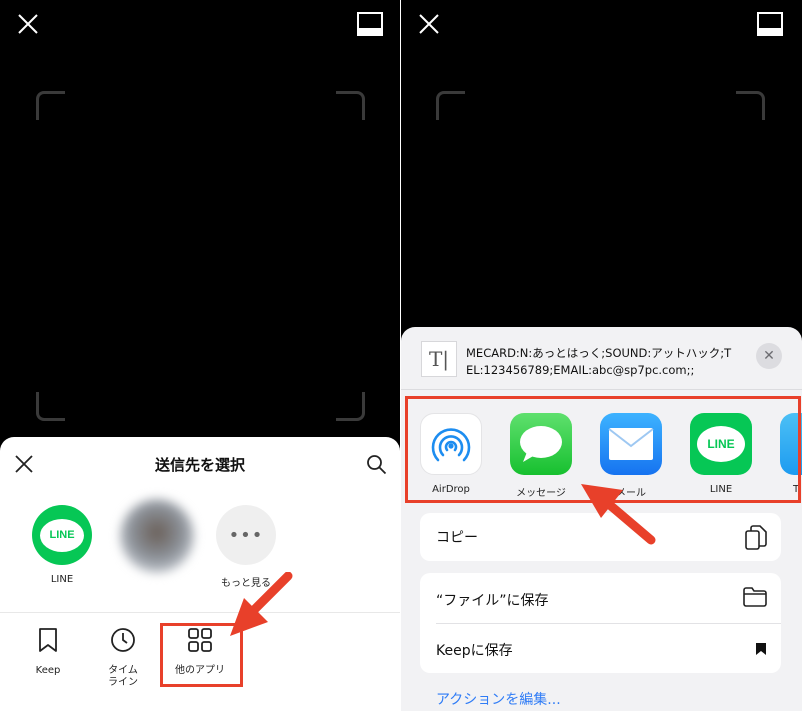  What do you see at coordinates (600, 598) in the screenshot?
I see `action-save-to-files: “ファイル”に保存` at bounding box center [600, 598].